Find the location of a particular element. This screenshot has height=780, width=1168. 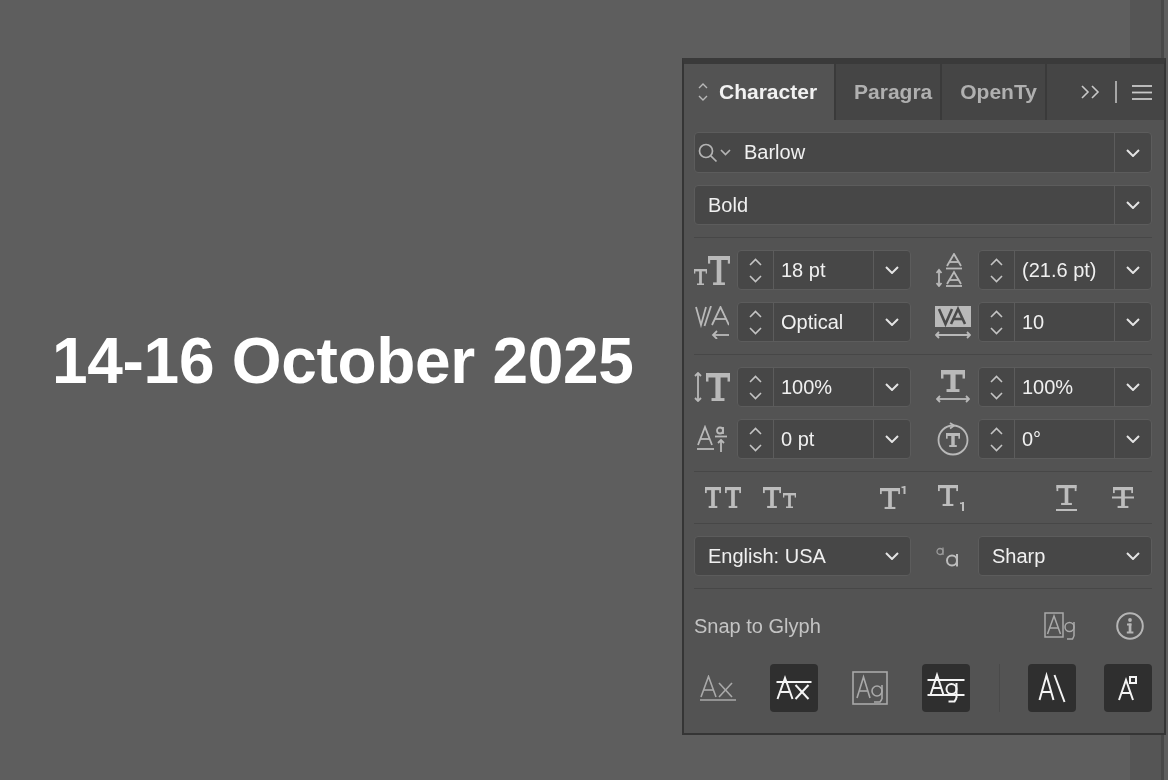

t-subscript-icon is located at coordinates (952, 497).